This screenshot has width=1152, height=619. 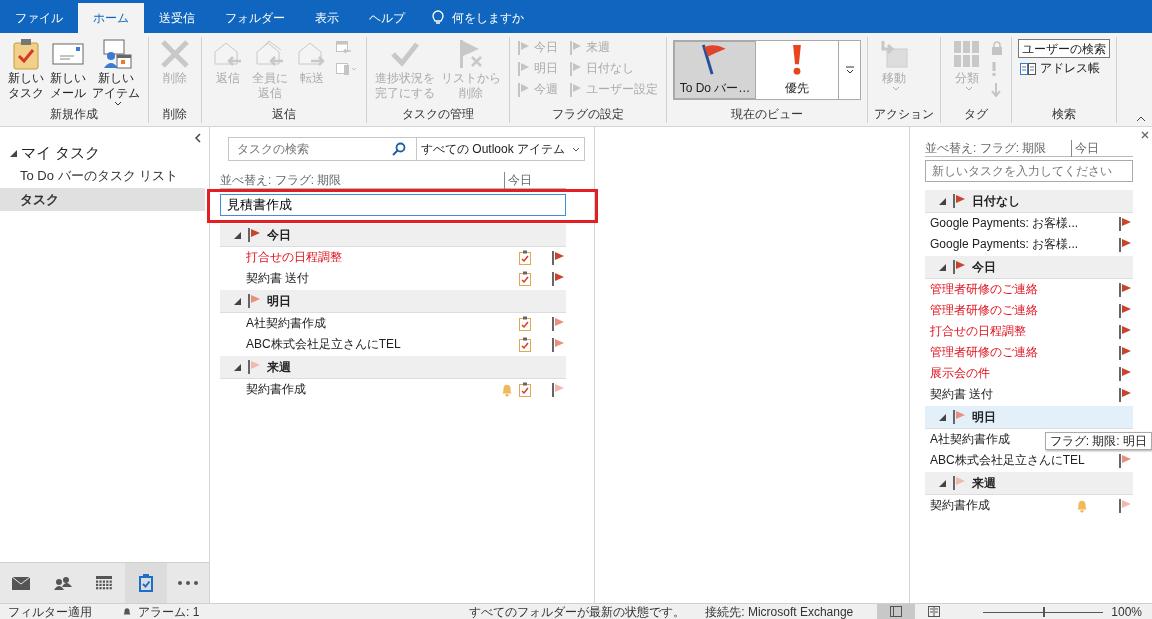 What do you see at coordinates (1029, 373) in the screenshot?
I see `task-row: 展示会の件` at bounding box center [1029, 373].